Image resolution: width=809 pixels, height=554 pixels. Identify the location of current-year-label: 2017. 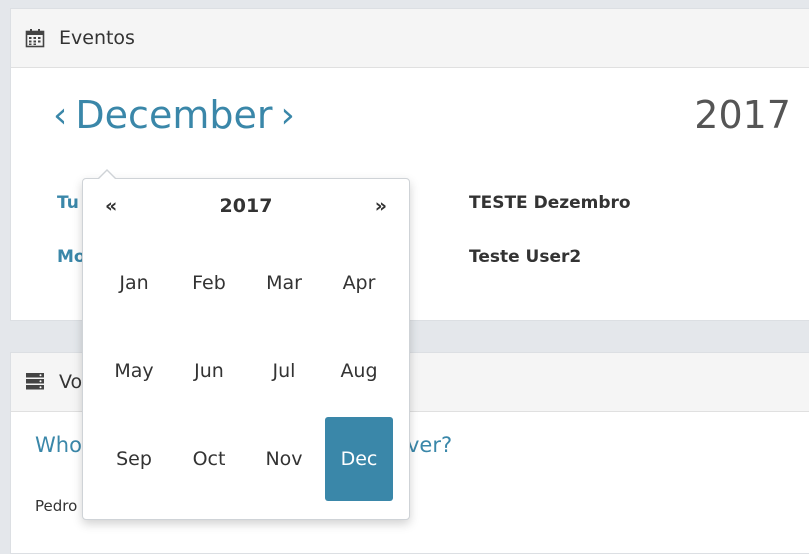
(742, 115).